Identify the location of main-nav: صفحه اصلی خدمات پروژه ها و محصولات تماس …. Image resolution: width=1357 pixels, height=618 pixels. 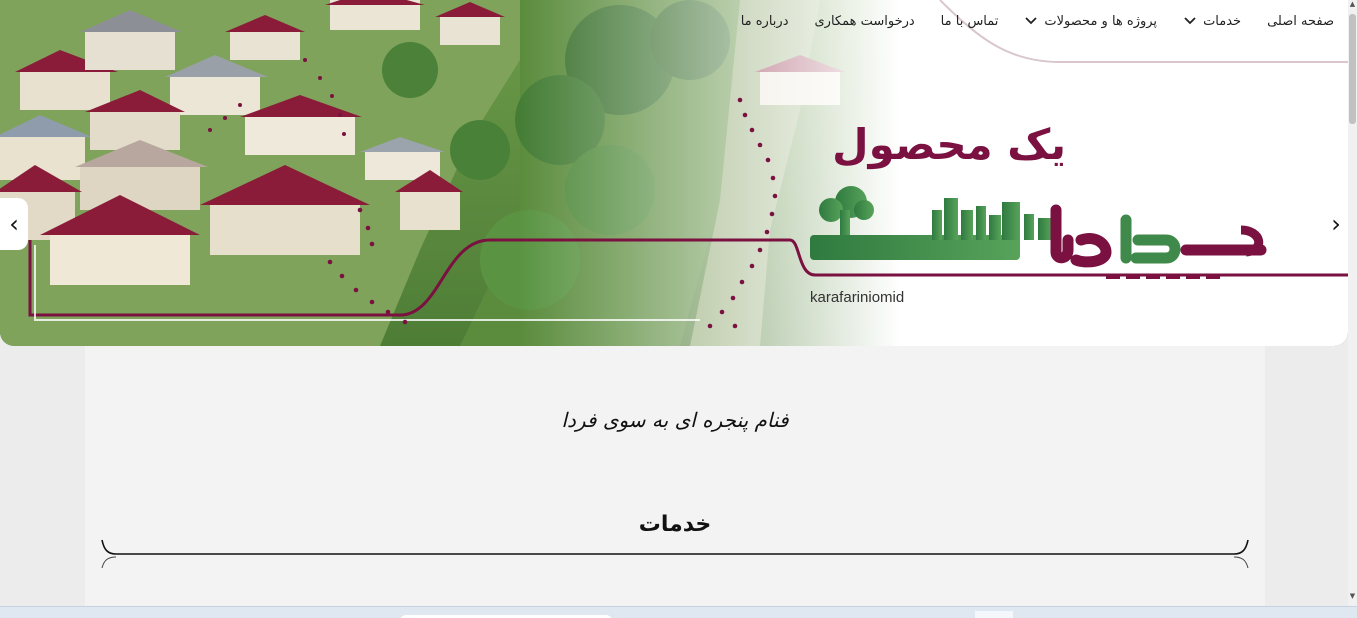
(1037, 21).